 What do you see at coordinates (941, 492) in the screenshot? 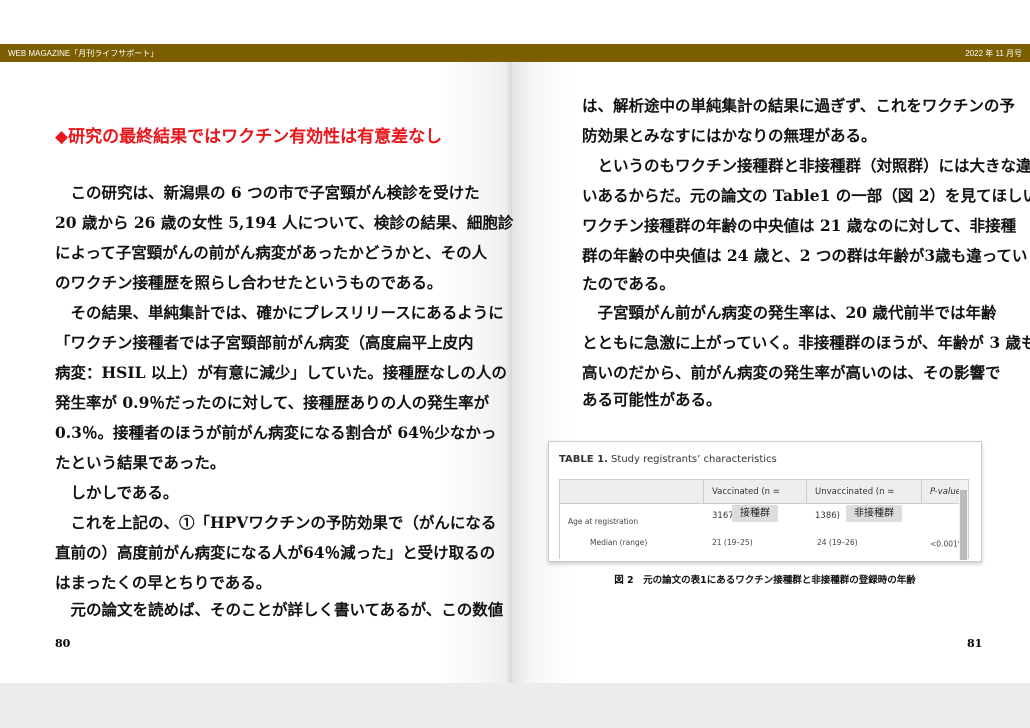
I see `col-p-value: P-value` at bounding box center [941, 492].